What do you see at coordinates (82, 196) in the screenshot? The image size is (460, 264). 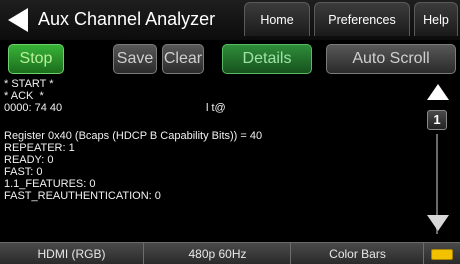 I see `log-line: FAST_REAUTHENTICATION: 0` at bounding box center [82, 196].